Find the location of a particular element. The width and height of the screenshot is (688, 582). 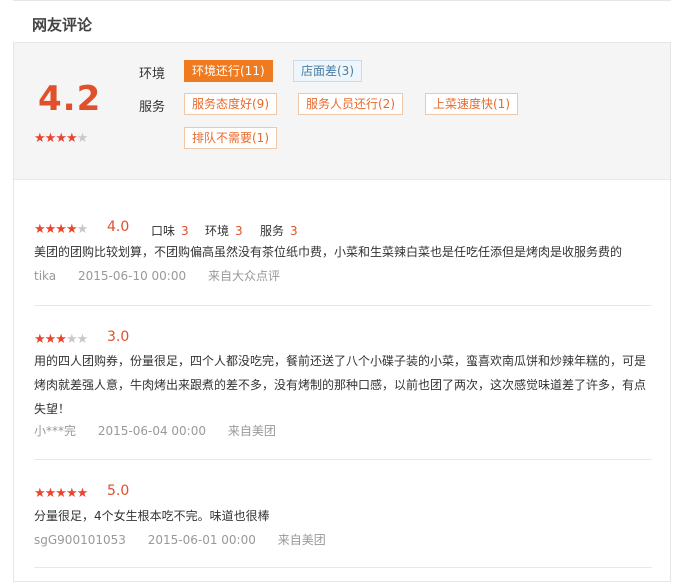

review-date: 2015-06-04 00:00 is located at coordinates (151, 431).